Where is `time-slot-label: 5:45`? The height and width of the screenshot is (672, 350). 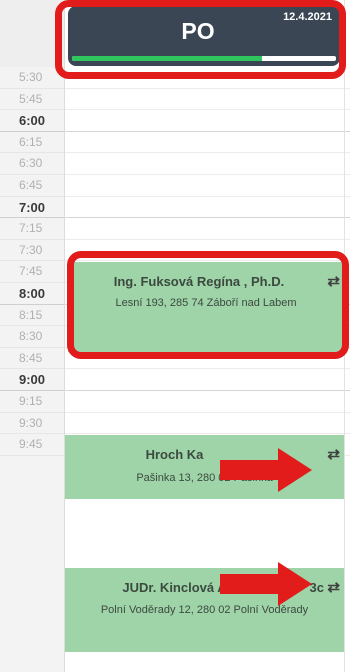 time-slot-label: 5:45 is located at coordinates (32, 100).